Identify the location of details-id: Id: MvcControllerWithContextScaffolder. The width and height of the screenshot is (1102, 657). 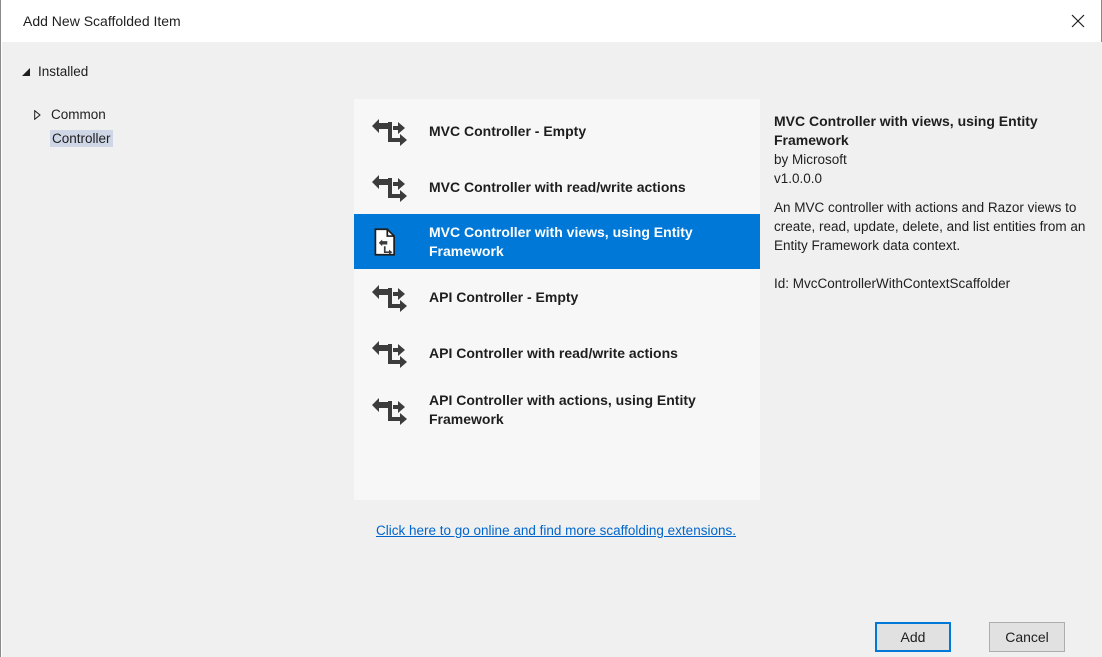
(892, 283).